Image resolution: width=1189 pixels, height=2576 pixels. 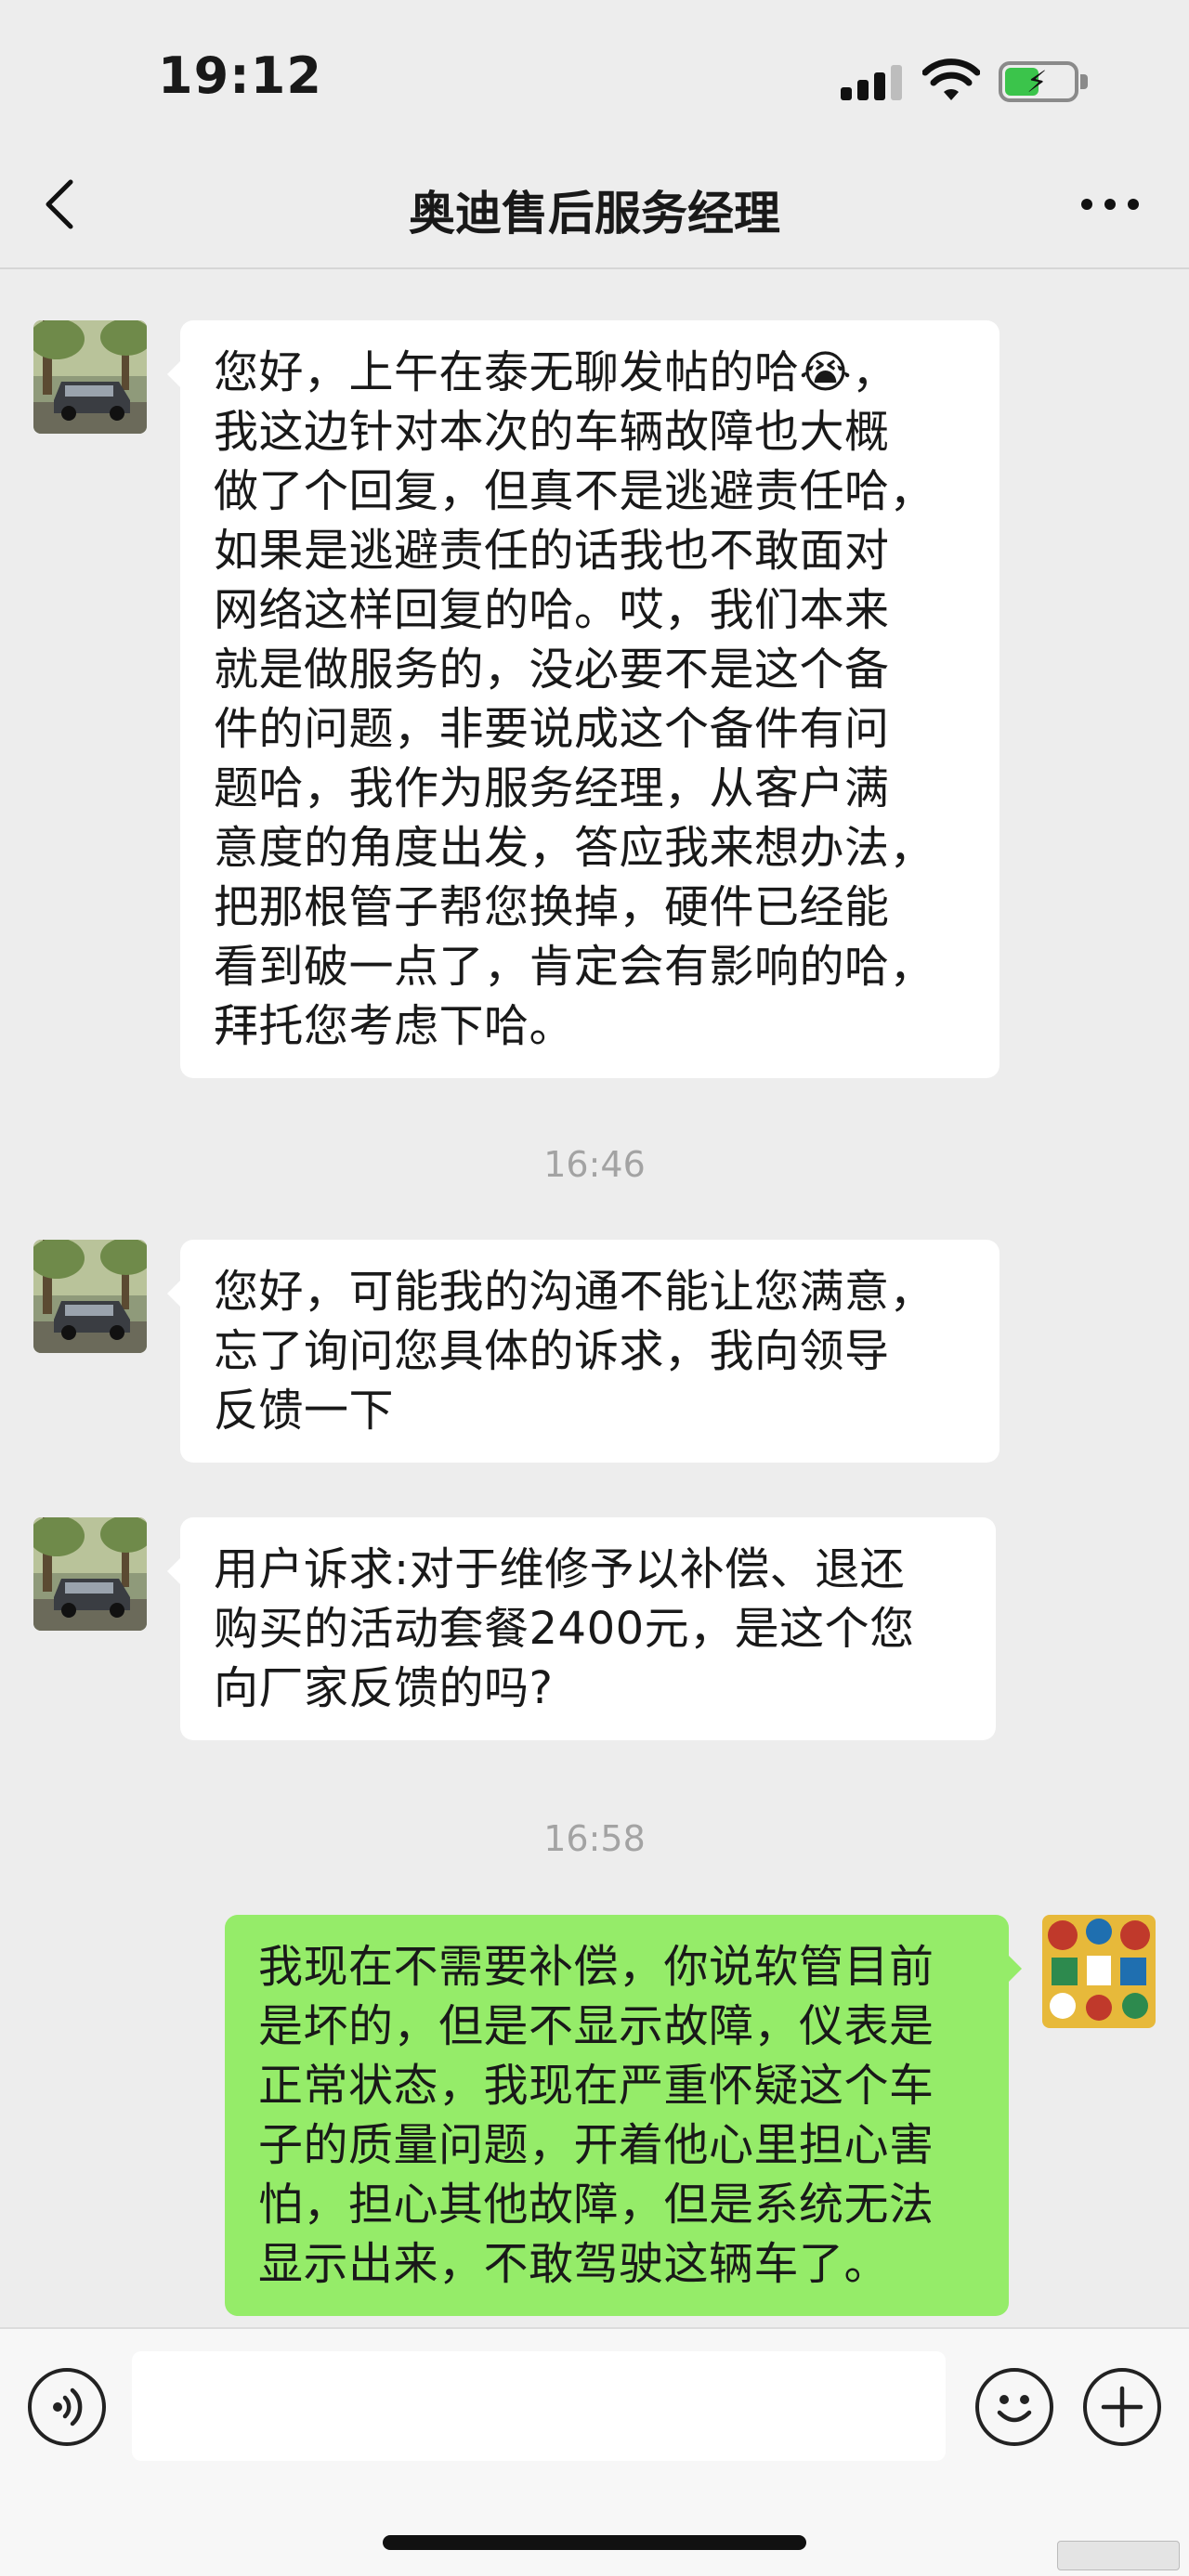 What do you see at coordinates (67, 2407) in the screenshot?
I see `voice-icon` at bounding box center [67, 2407].